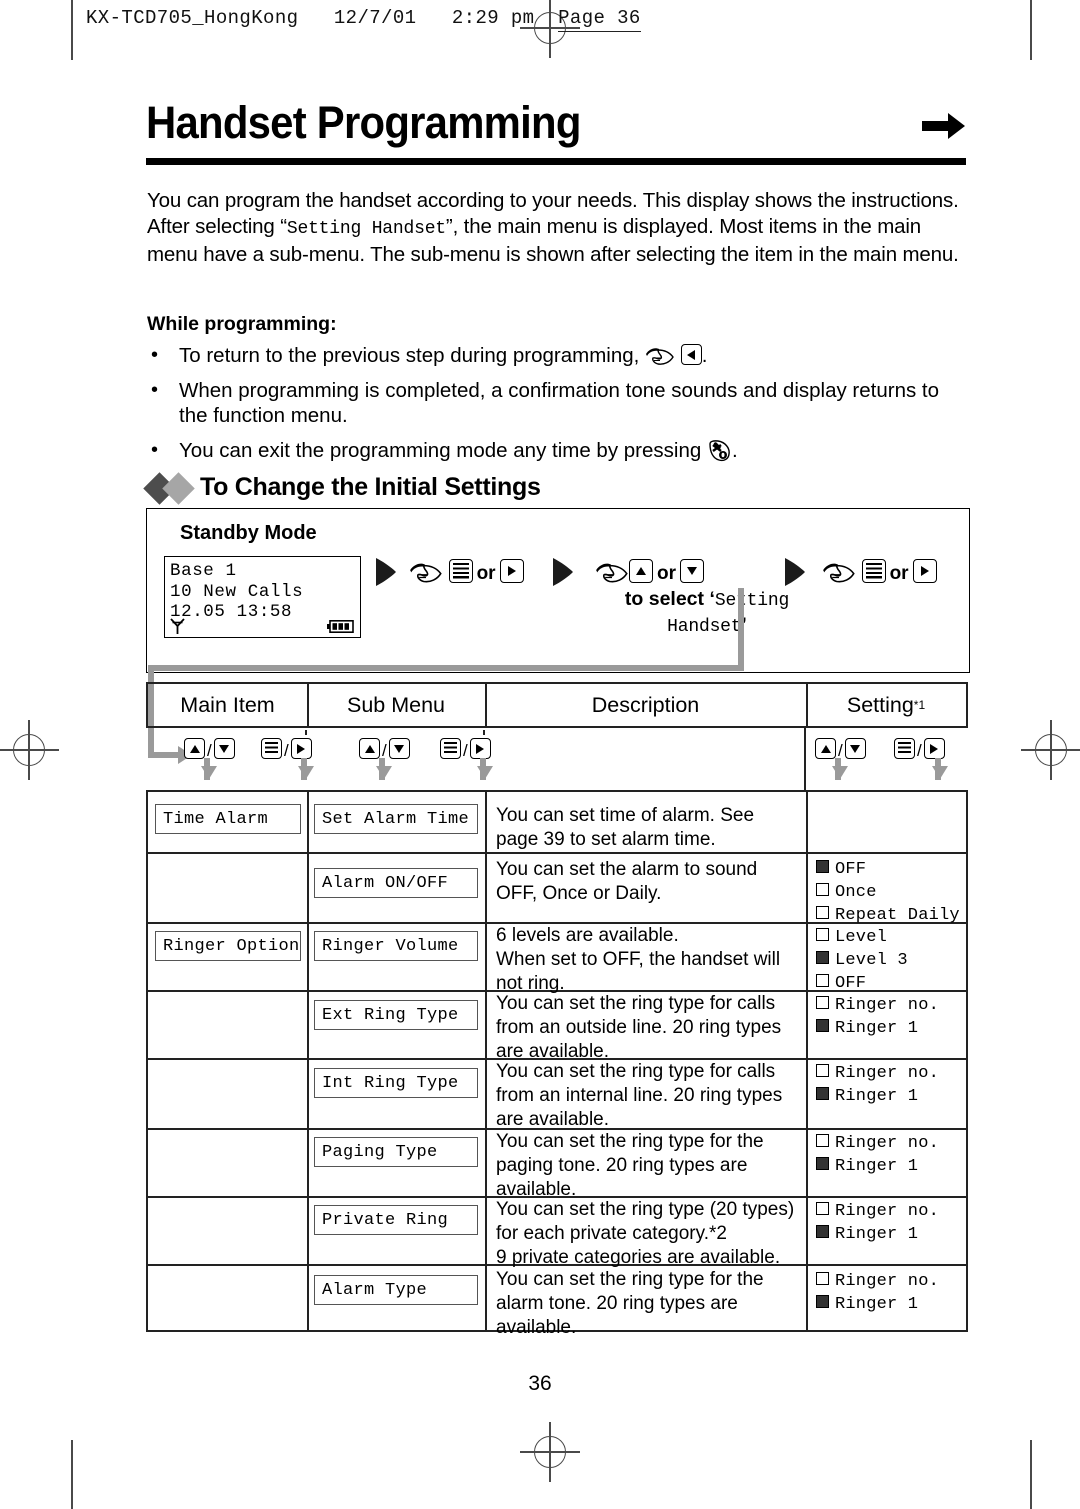 The width and height of the screenshot is (1080, 1509). I want to click on page-title-area: Handset Programming, so click(556, 122).